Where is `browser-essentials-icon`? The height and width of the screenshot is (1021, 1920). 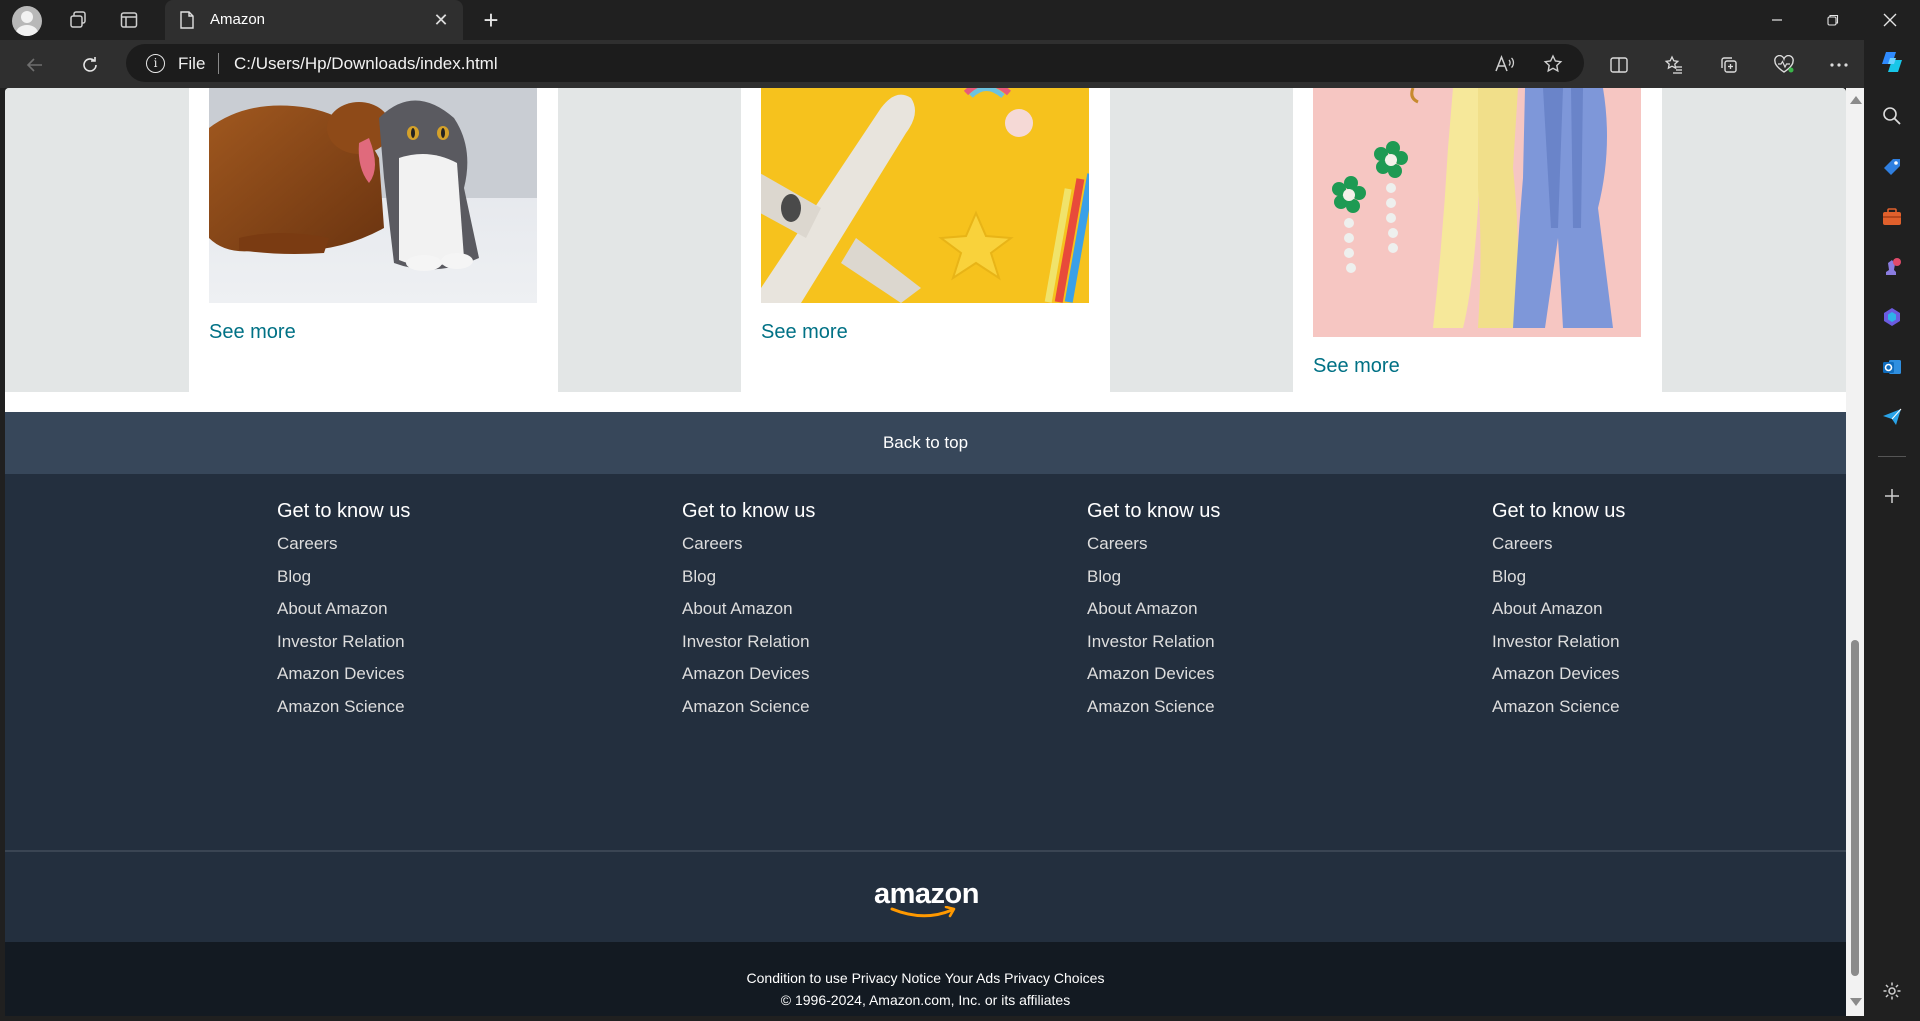 browser-essentials-icon is located at coordinates (1784, 65).